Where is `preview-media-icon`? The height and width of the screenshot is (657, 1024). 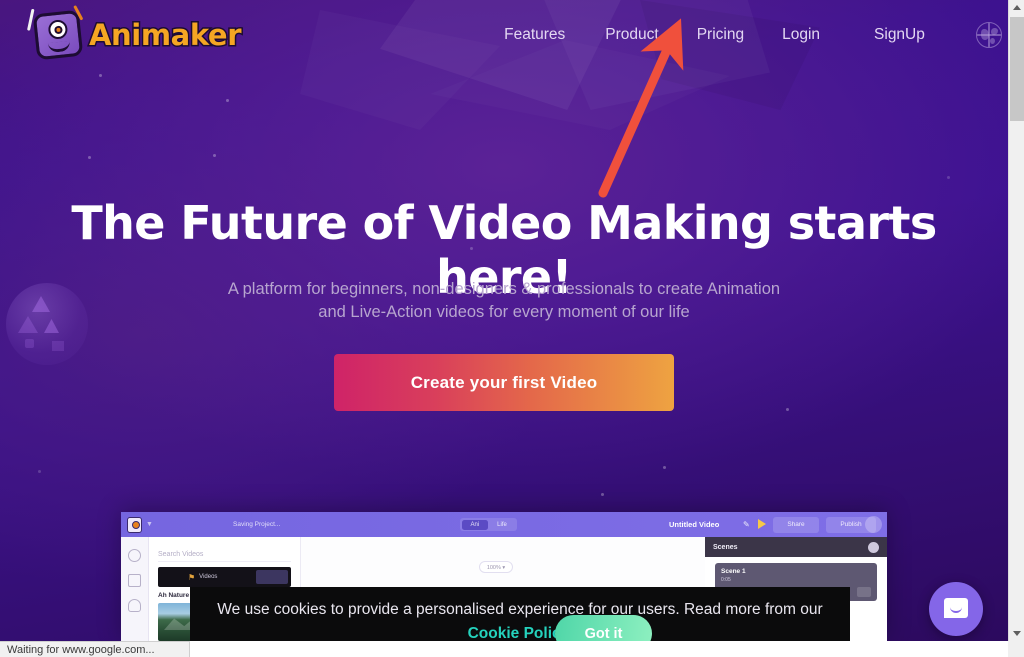 preview-media-icon is located at coordinates (134, 580).